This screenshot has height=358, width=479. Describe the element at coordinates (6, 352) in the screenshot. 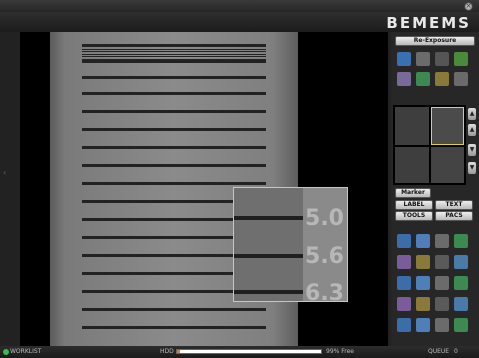

I see `status-dot-icon` at that location.